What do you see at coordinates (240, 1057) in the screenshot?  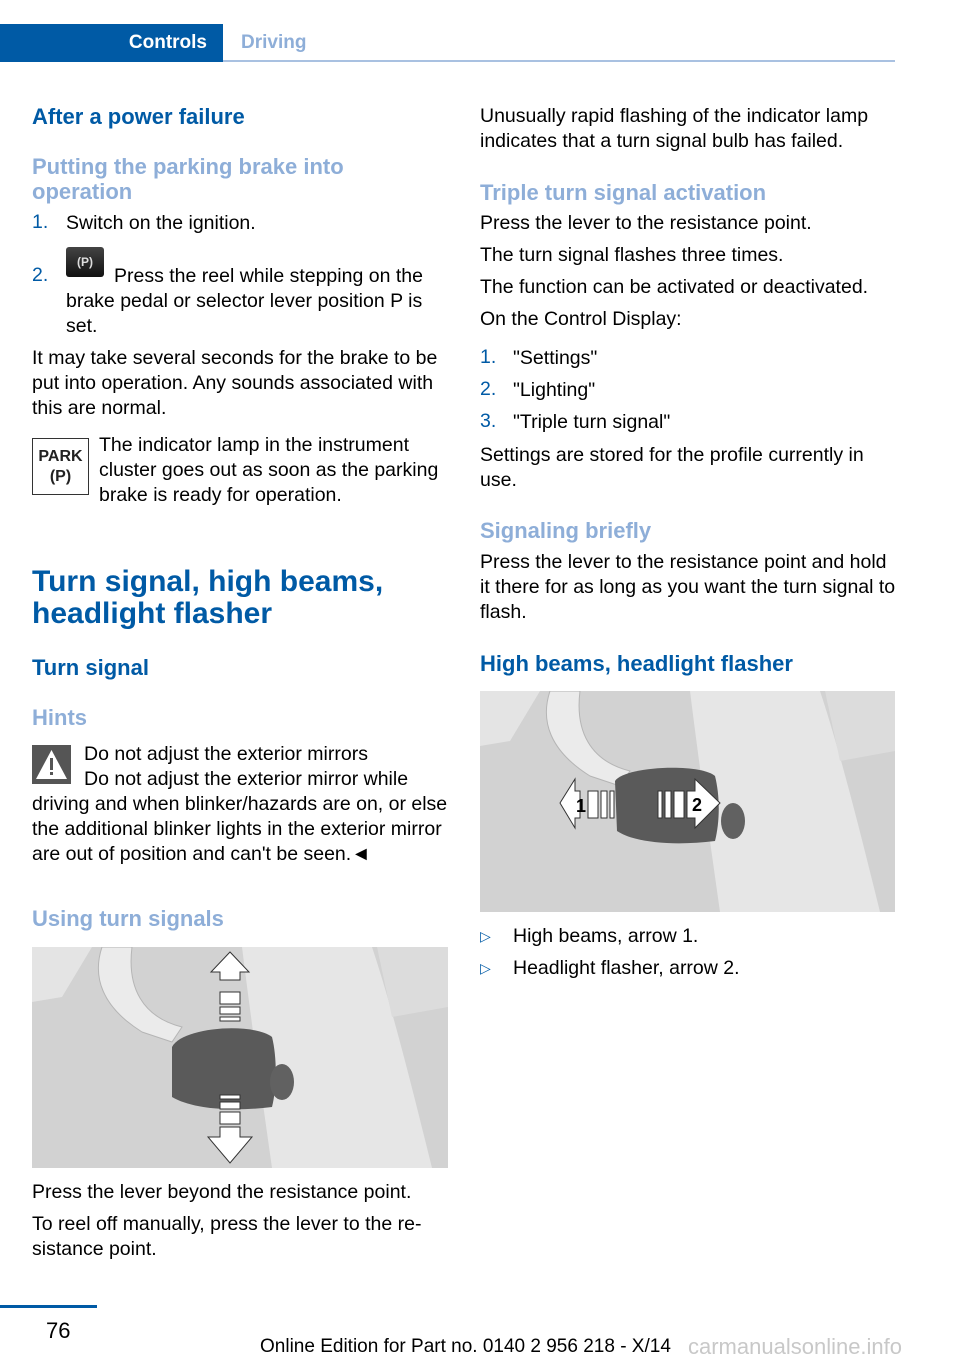 I see `figure-turn-signal-lever` at bounding box center [240, 1057].